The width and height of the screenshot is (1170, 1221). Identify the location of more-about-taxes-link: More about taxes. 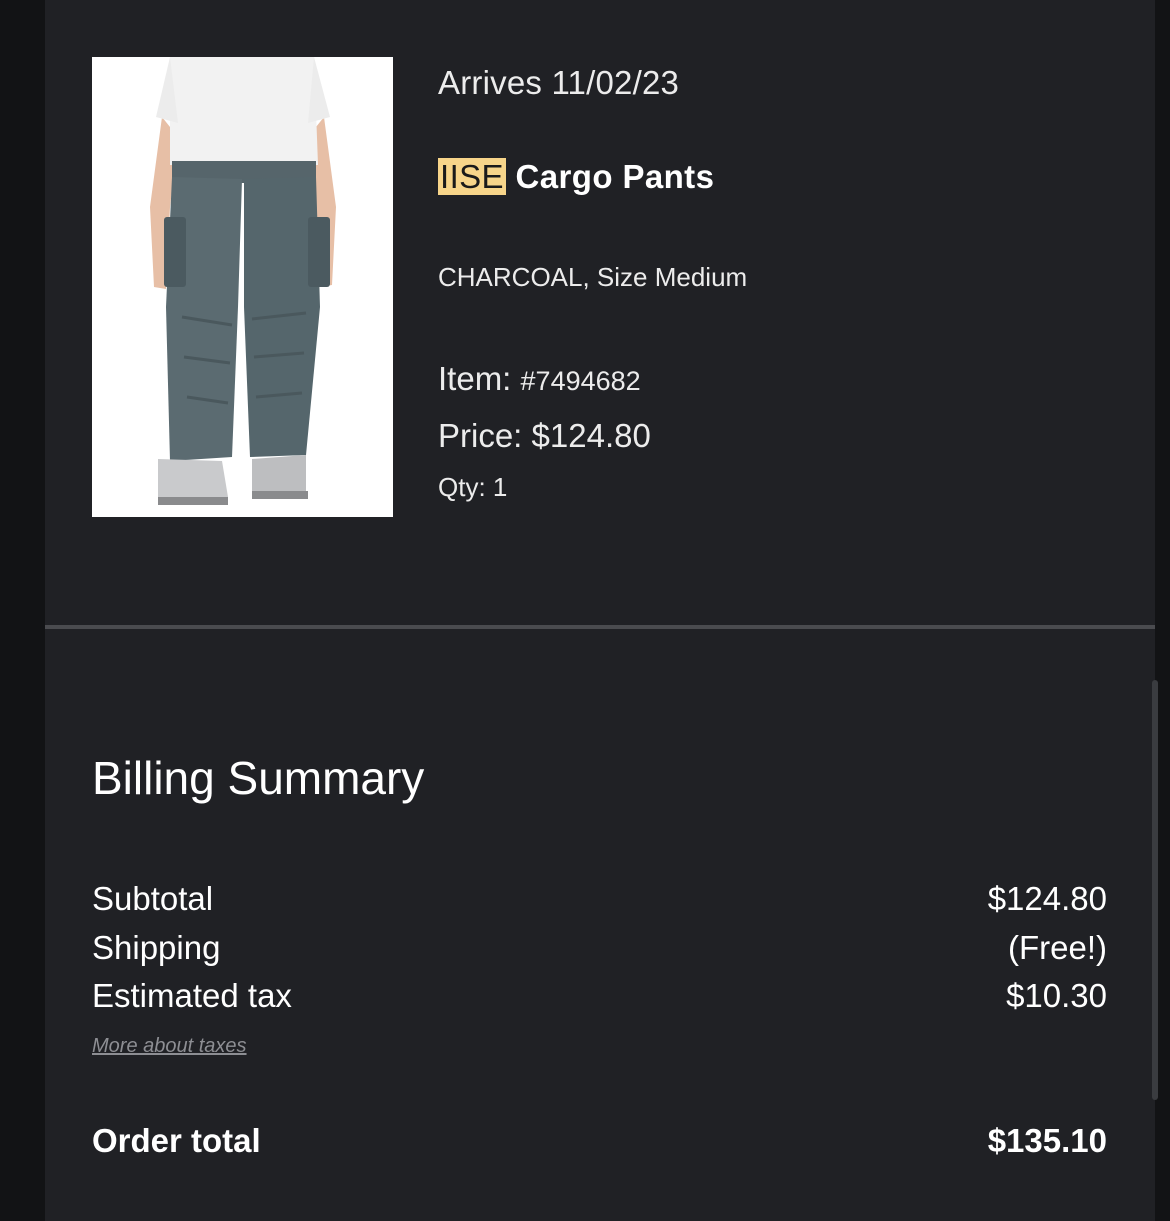
(169, 1046).